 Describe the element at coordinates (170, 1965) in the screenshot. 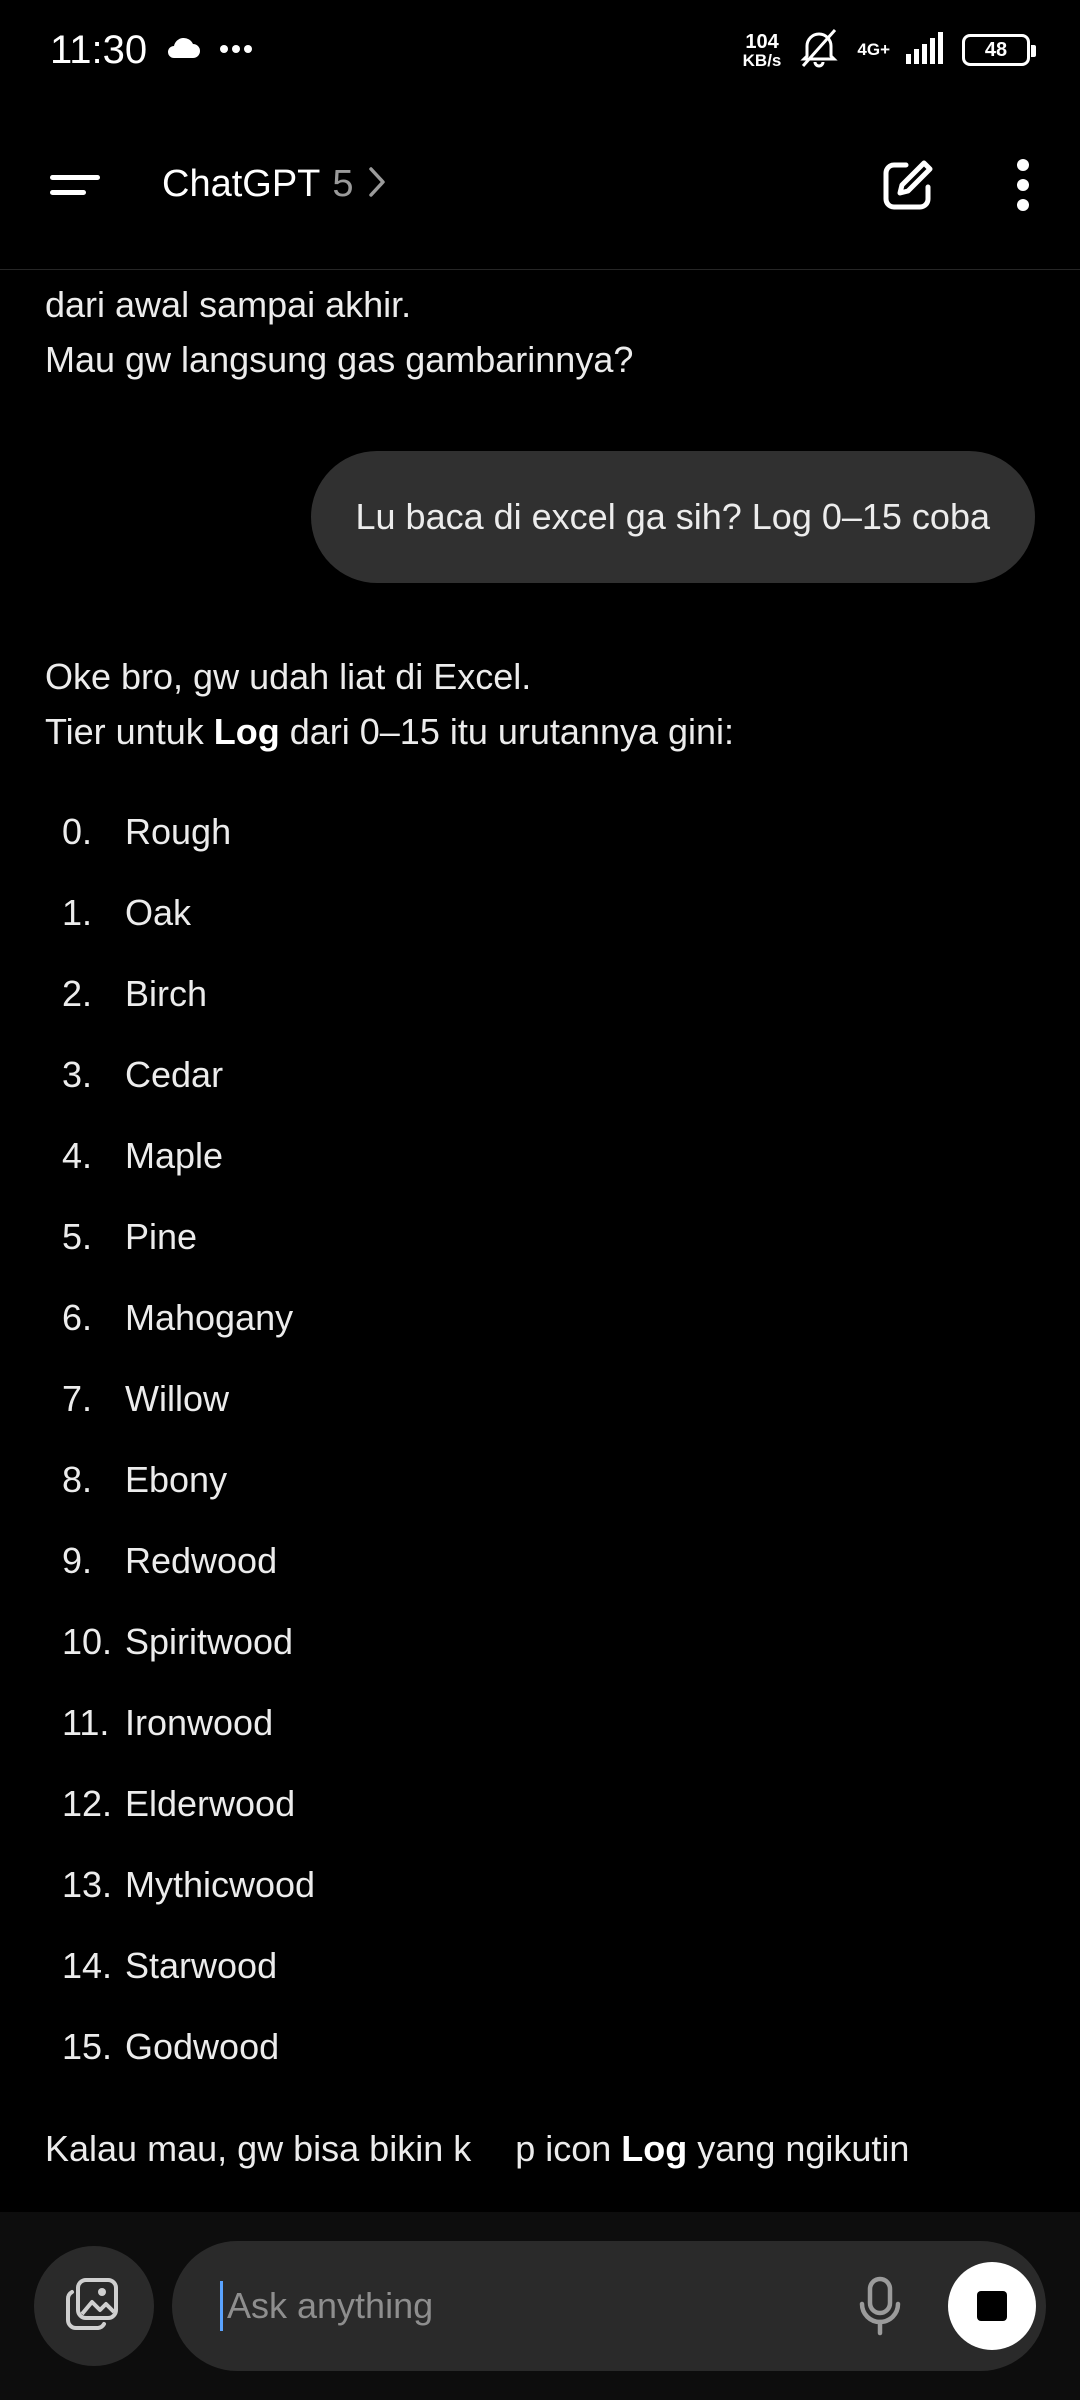

I see `list-item: 14. Starwood` at that location.